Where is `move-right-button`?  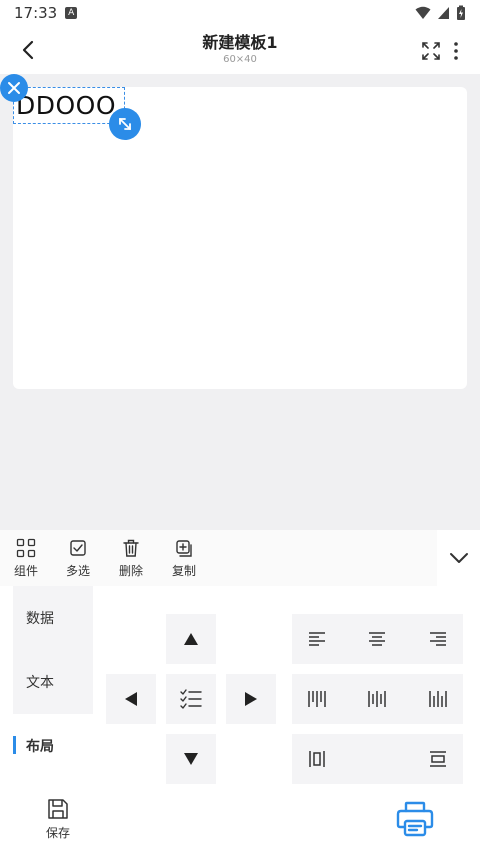 move-right-button is located at coordinates (251, 699).